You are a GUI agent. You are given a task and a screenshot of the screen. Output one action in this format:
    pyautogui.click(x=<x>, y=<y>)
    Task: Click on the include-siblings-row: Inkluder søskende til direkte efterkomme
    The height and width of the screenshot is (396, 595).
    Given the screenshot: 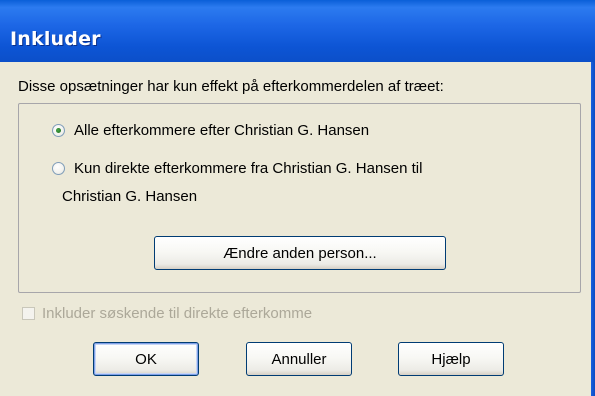 What is the action you would take?
    pyautogui.click(x=167, y=313)
    